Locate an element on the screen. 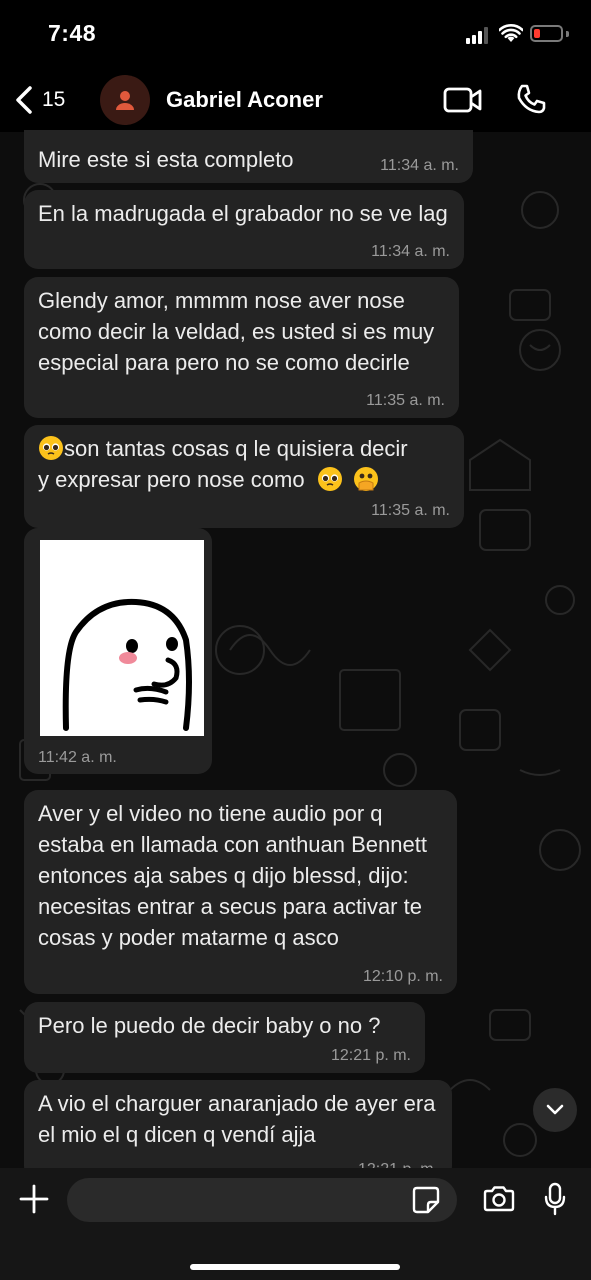 The image size is (591, 1280). microphone-icon is located at coordinates (555, 1199).